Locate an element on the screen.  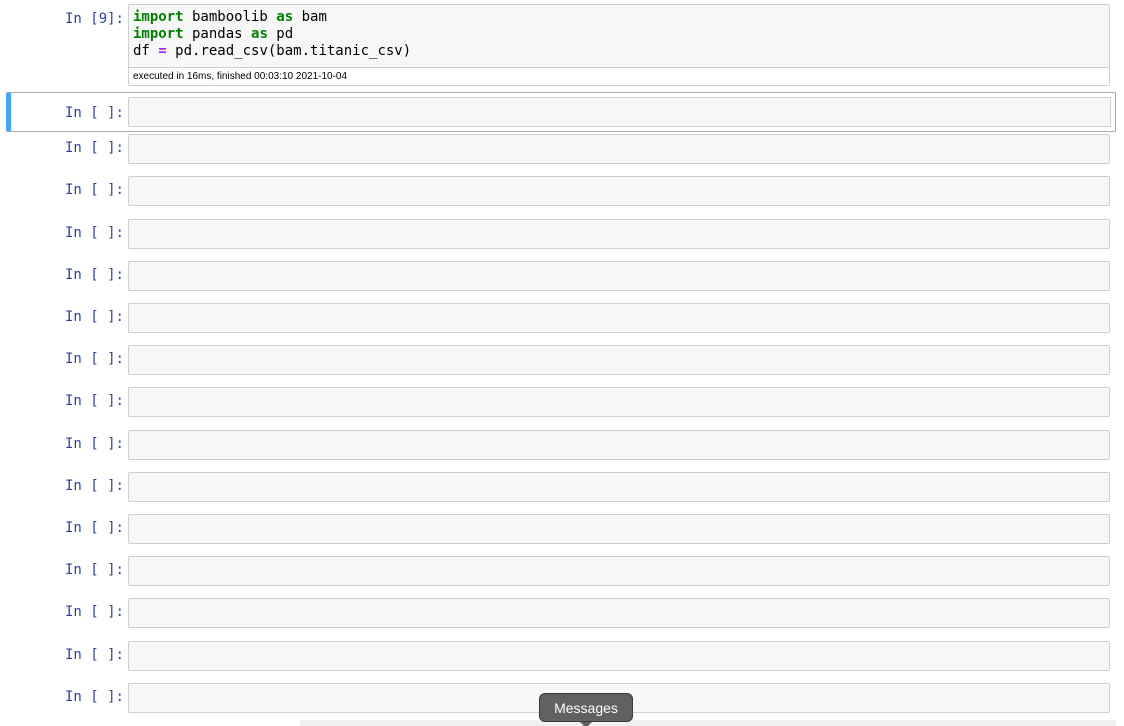
horizontal-scrollbar is located at coordinates (708, 723).